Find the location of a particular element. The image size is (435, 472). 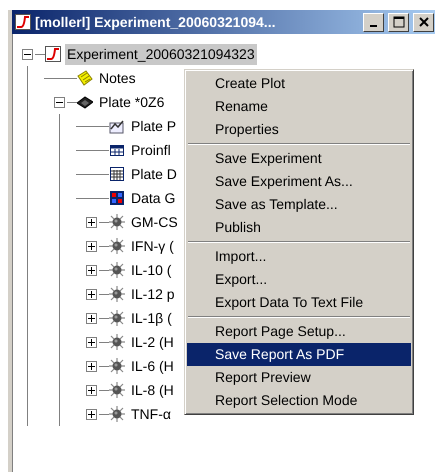

menu-item: Save Experiment is located at coordinates (299, 158).